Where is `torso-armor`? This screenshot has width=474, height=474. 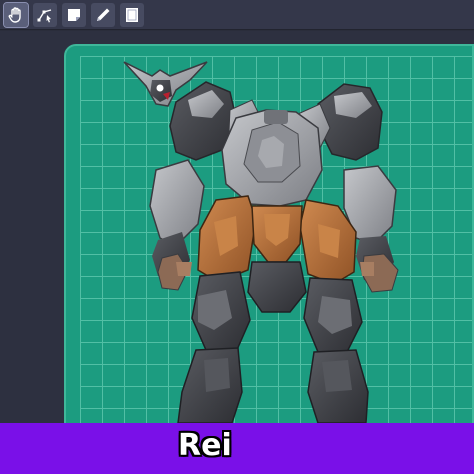
torso-armor is located at coordinates (272, 158).